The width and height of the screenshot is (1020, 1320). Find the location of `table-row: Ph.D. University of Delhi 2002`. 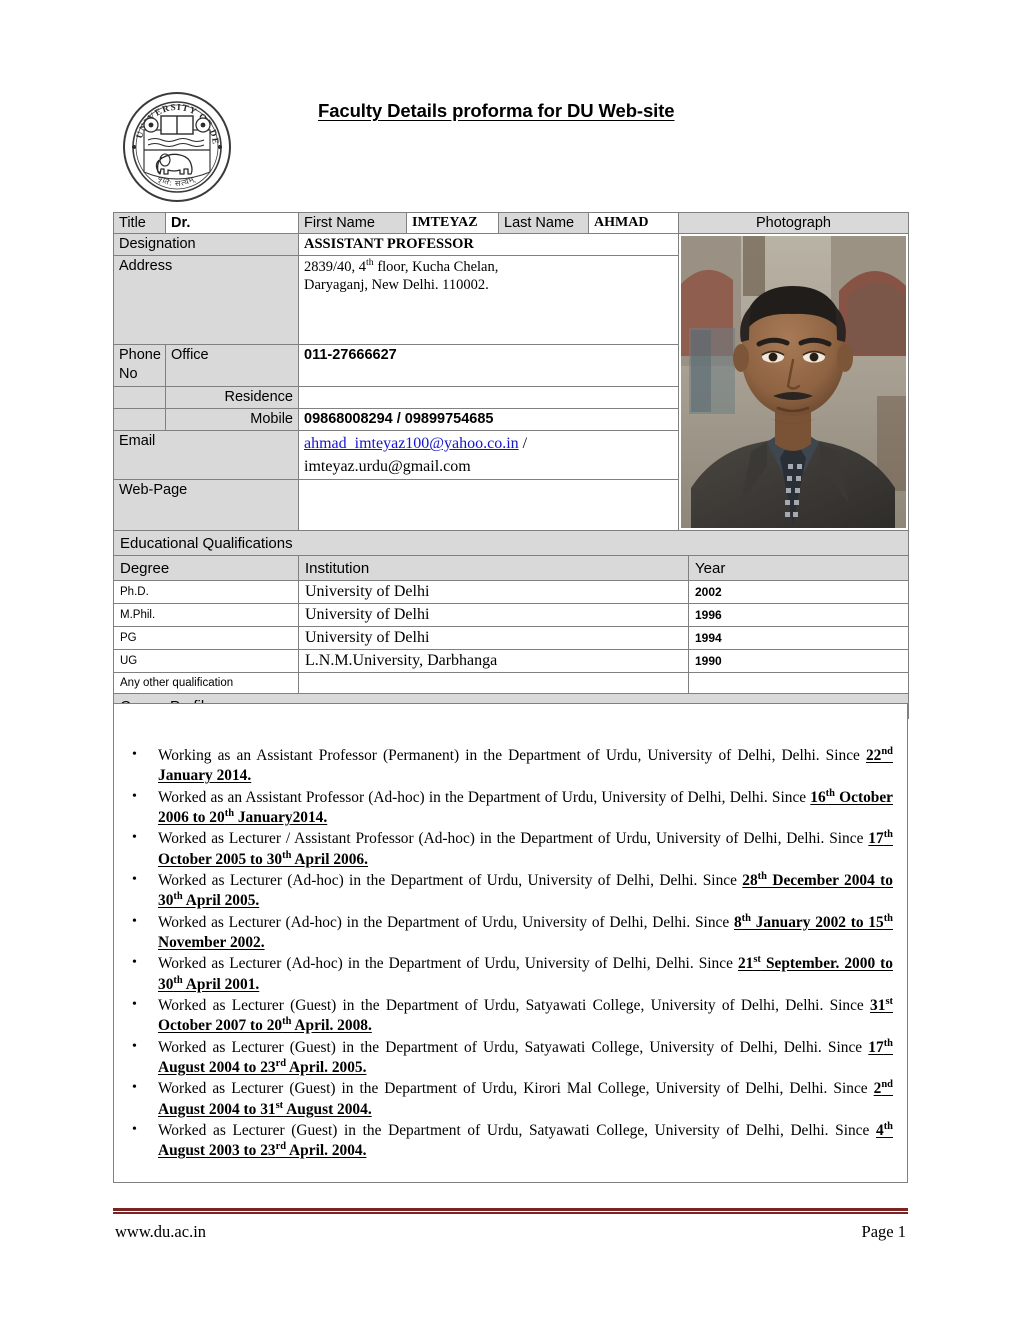

table-row: Ph.D. University of Delhi 2002 is located at coordinates (511, 592).